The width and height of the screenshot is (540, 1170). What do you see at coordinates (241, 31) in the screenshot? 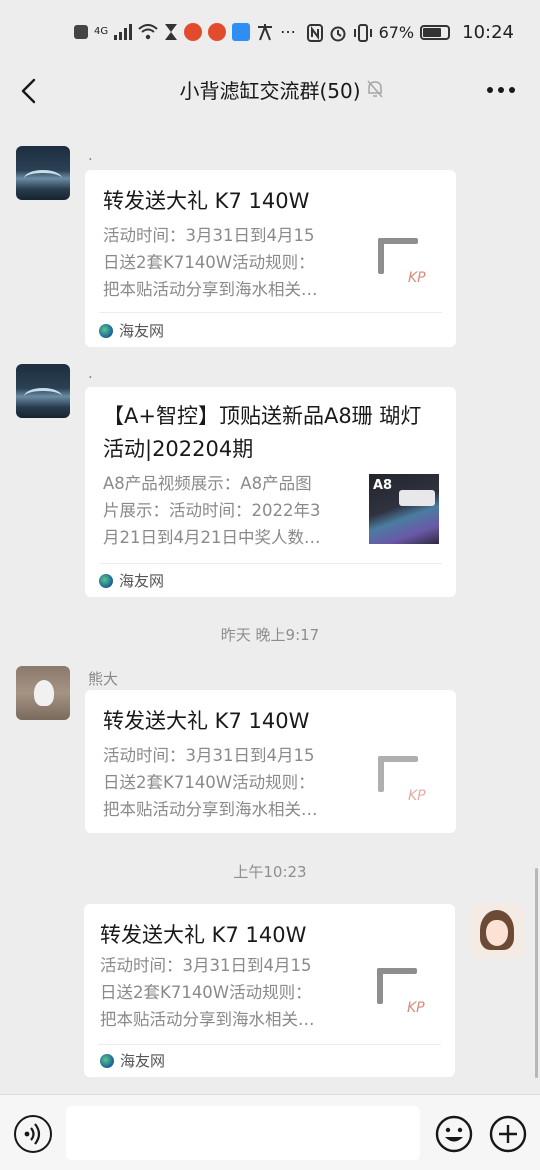
I see `delivery-app-icon` at bounding box center [241, 31].